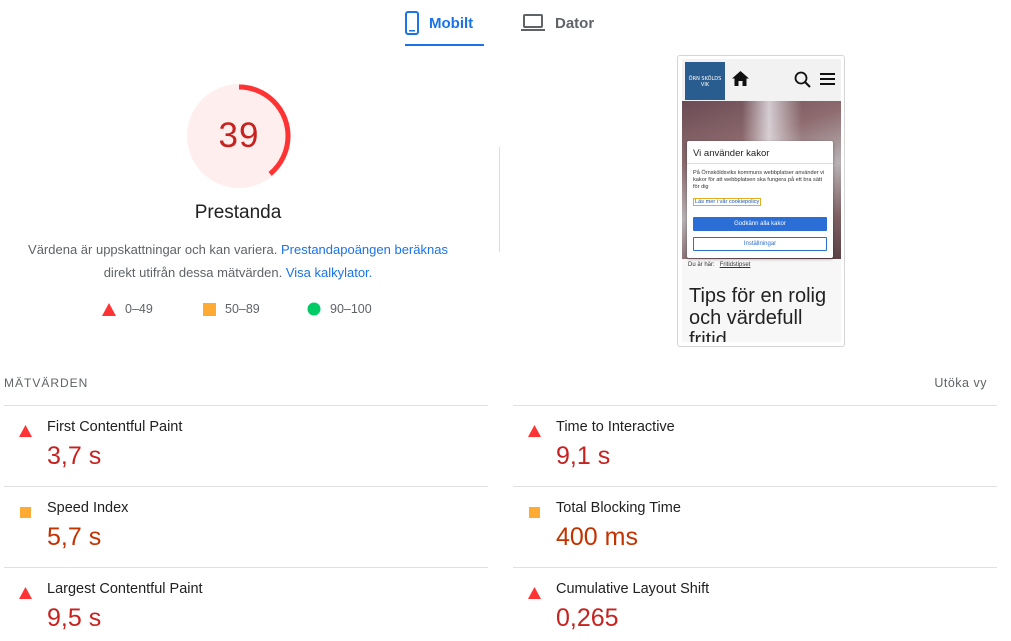 This screenshot has width=1011, height=641. I want to click on metric-time-to-interactive: Time to Interactive 9,1 s, so click(755, 445).